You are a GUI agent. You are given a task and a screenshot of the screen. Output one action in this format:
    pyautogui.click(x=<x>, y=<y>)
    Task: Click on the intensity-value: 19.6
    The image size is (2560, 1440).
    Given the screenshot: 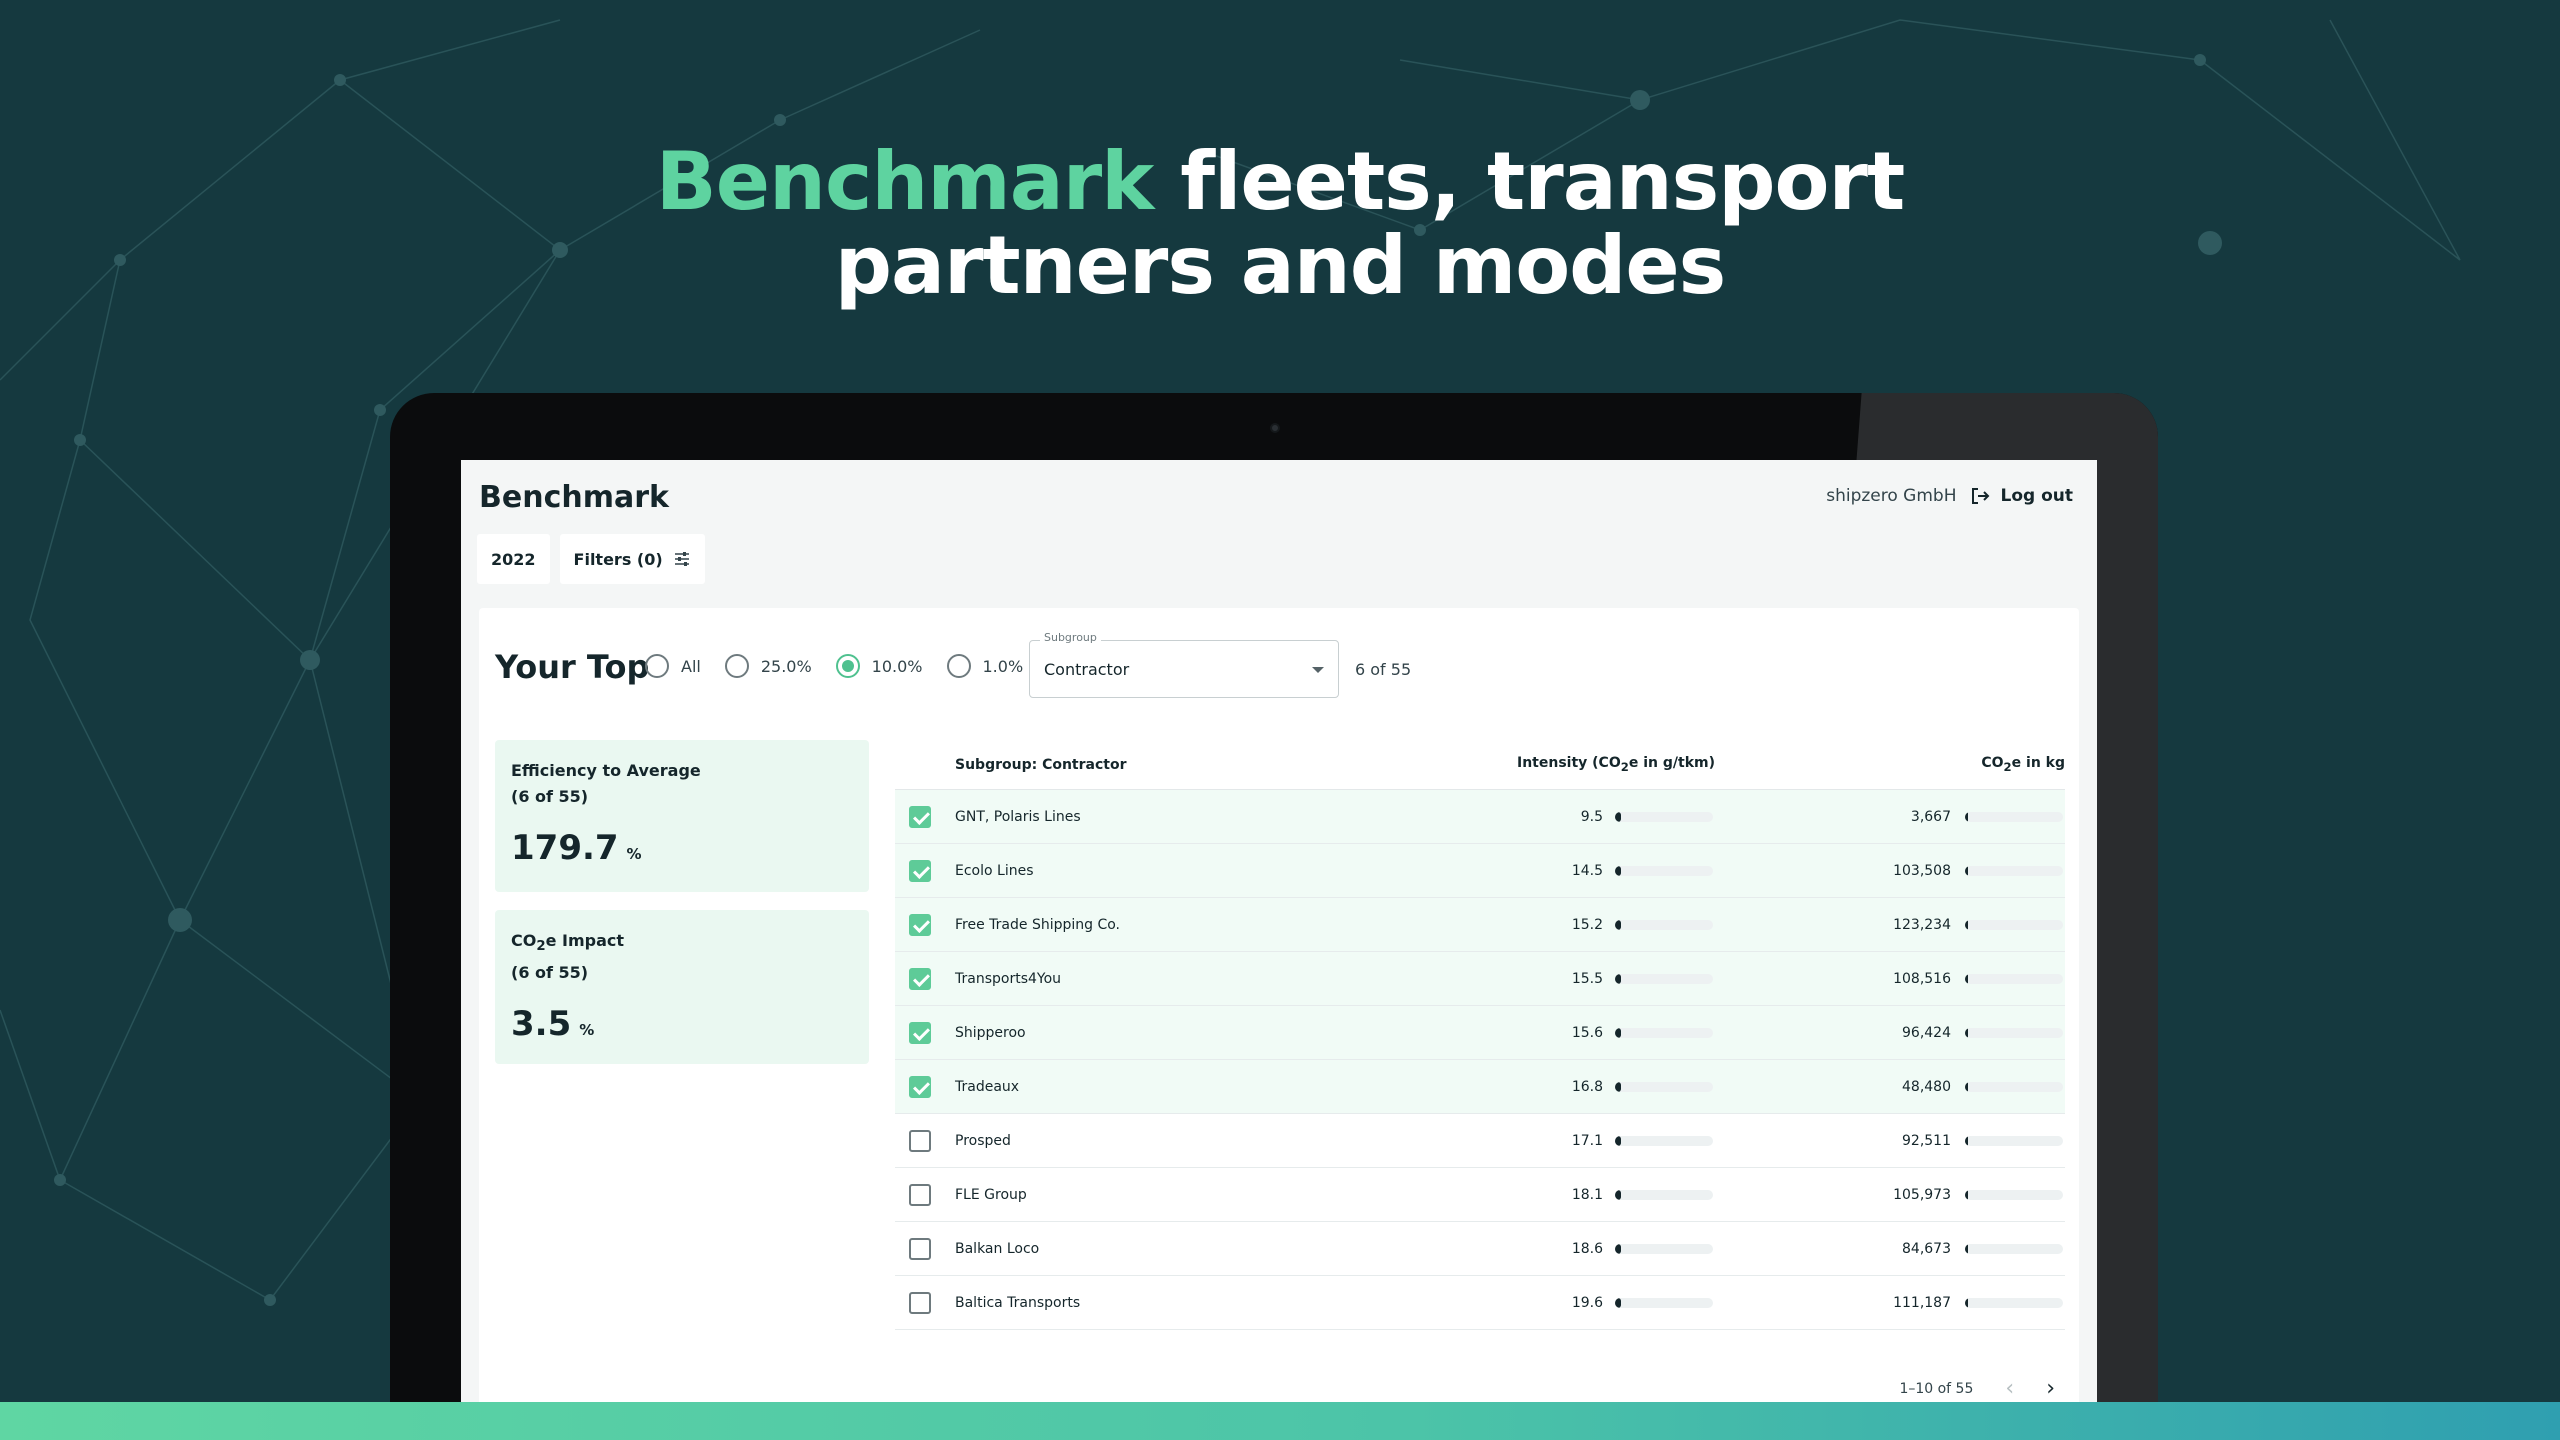 What is the action you would take?
    pyautogui.click(x=1587, y=1302)
    